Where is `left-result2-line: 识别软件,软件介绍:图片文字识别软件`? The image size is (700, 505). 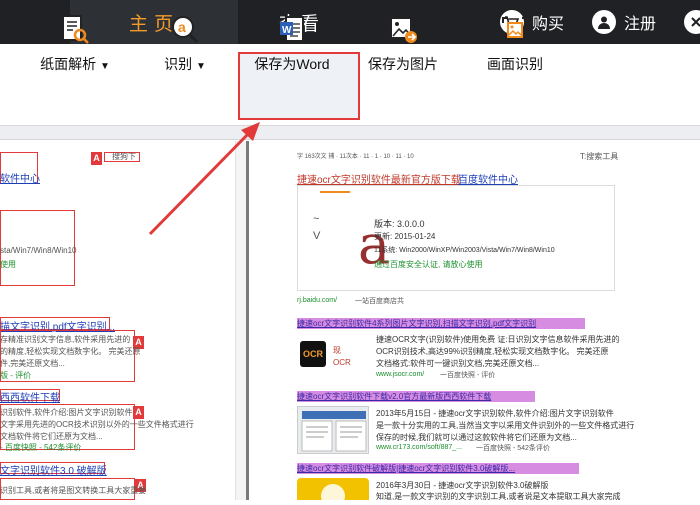 left-result2-line: 识别软件,软件介绍:图片文字识别软件 is located at coordinates (66, 412).